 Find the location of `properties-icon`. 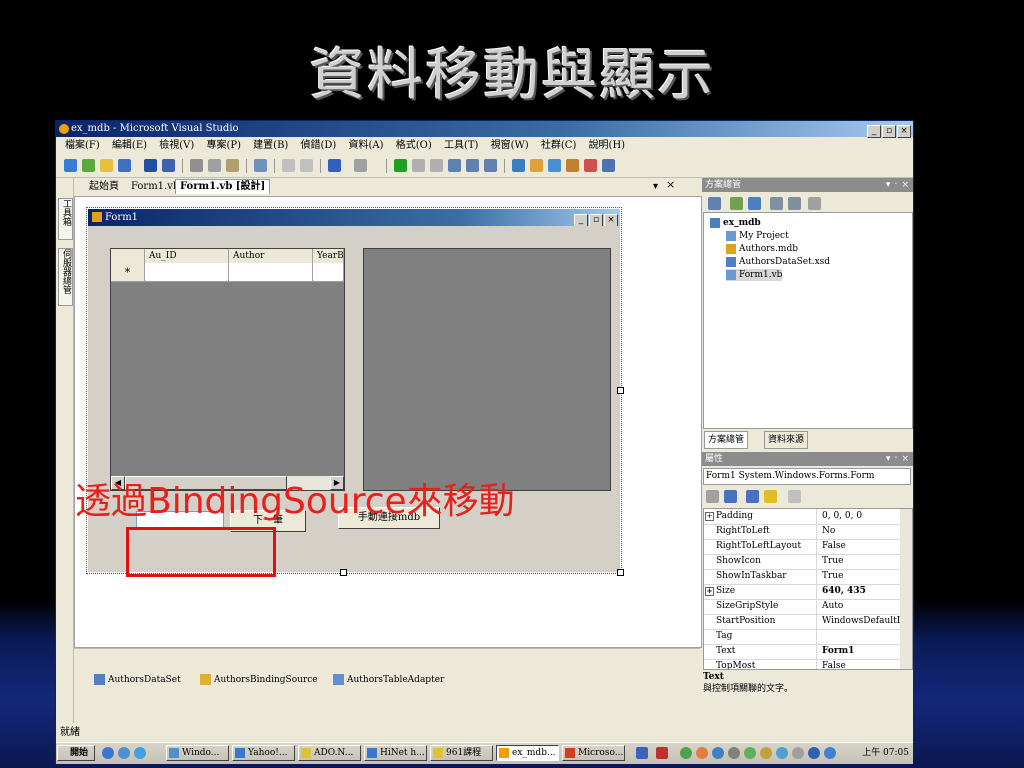

properties-icon is located at coordinates (536, 165).